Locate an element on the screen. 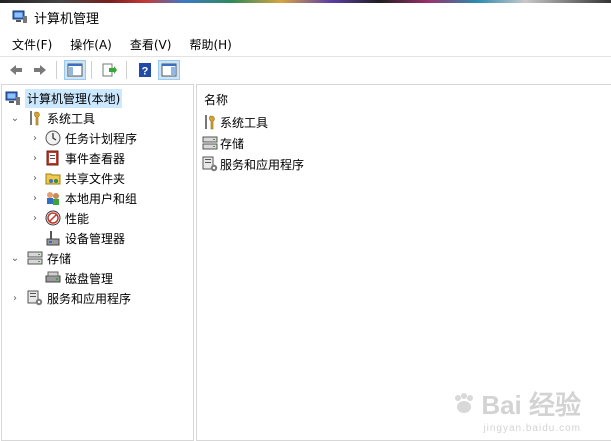 Image resolution: width=611 pixels, height=441 pixels. tree-label: 存储 is located at coordinates (59, 258).